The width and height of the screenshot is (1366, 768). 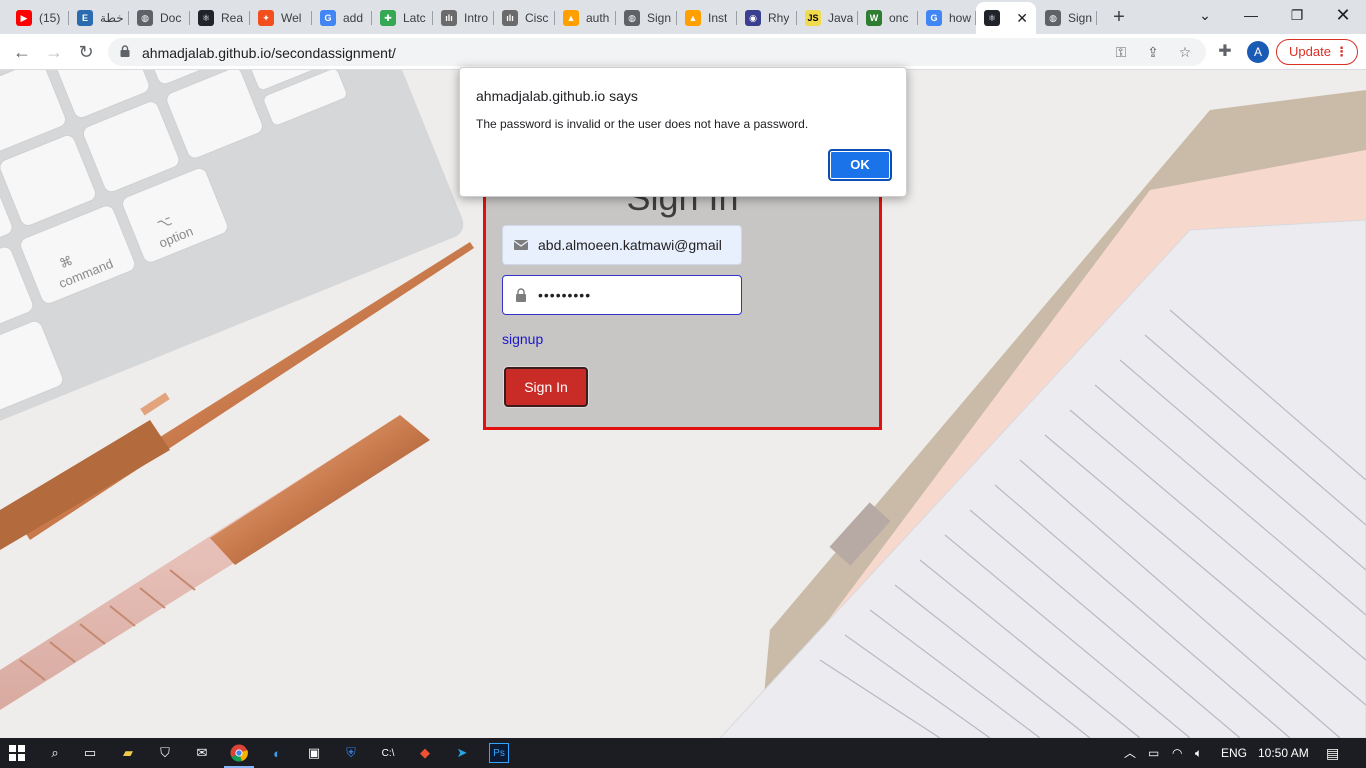 I want to click on browser-tab: ▲ Inst, so click(x=707, y=18).